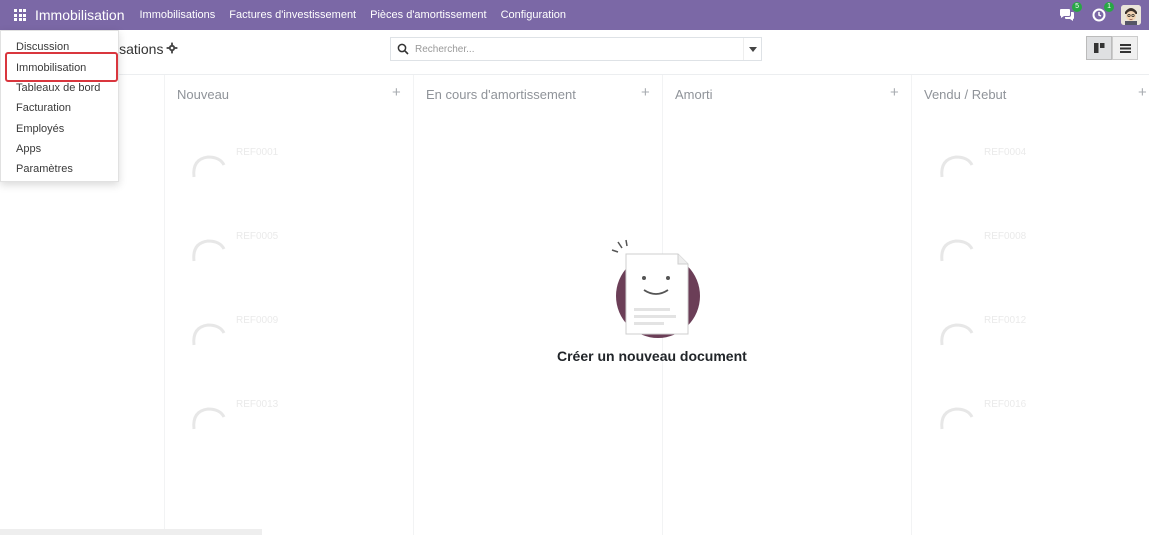 The width and height of the screenshot is (1149, 535). I want to click on app-item-parametres: Paramètres, so click(44, 169).